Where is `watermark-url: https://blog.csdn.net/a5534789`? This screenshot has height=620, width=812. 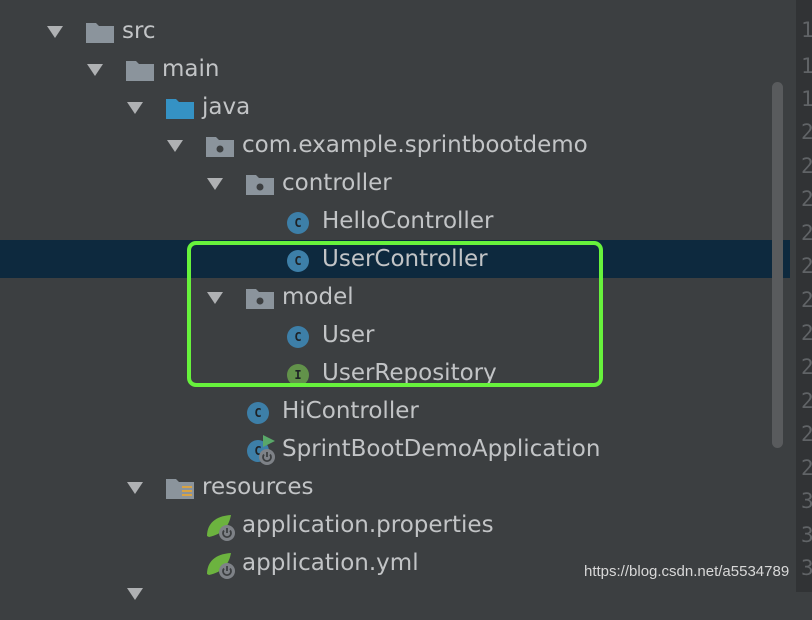
watermark-url: https://blog.csdn.net/a5534789 is located at coordinates (687, 571).